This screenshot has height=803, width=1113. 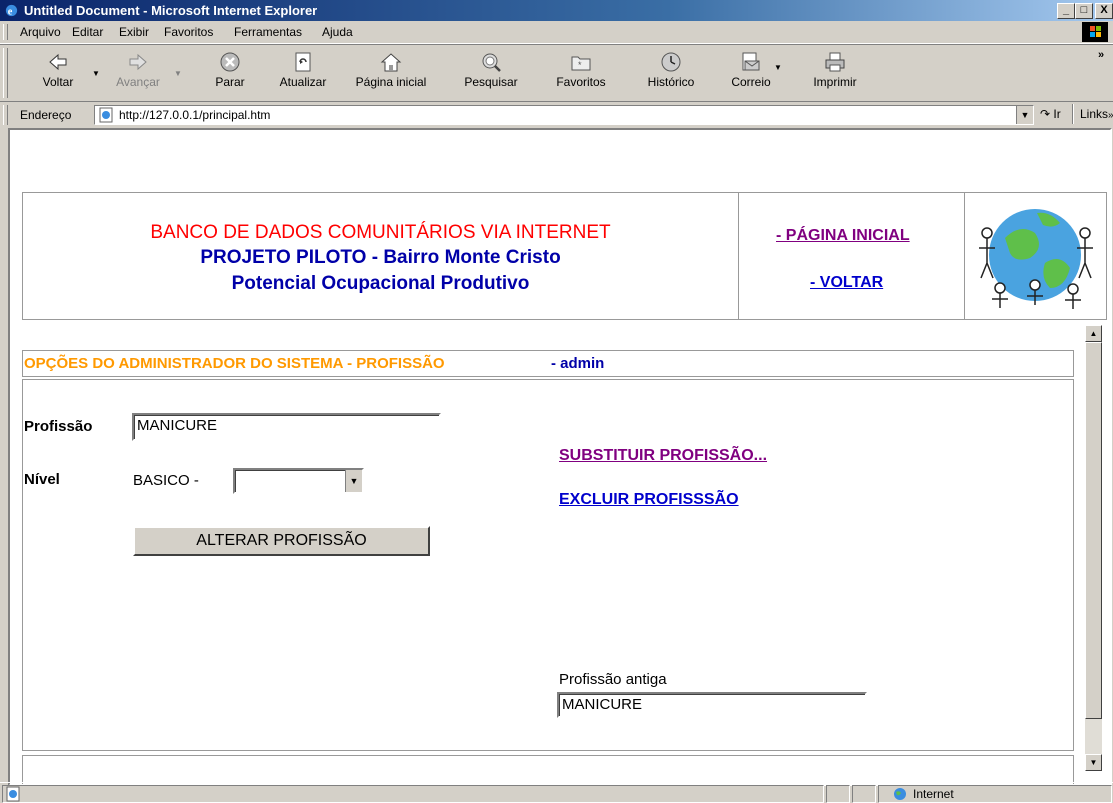 I want to click on scroll-thumb, so click(x=1093, y=530).